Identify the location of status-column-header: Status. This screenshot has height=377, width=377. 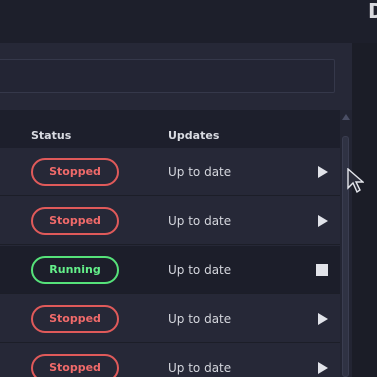
(51, 135).